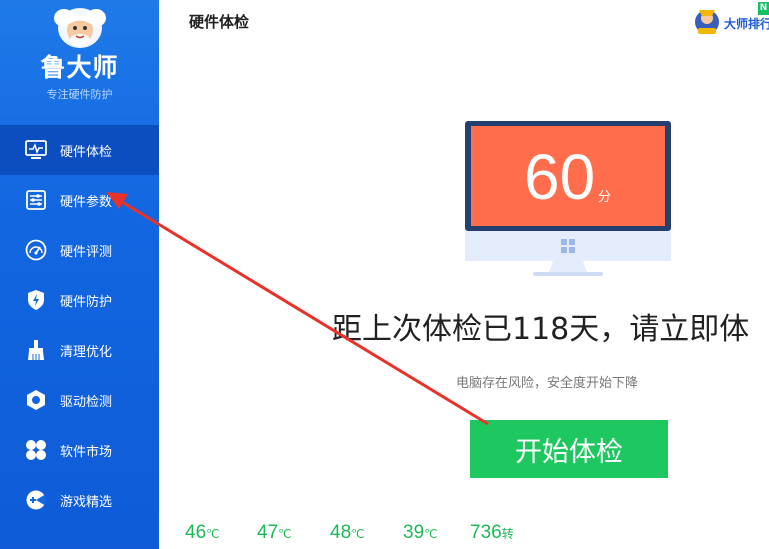 This screenshot has height=549, width=769. What do you see at coordinates (86, 452) in the screenshot?
I see `sidebar-item-label: 软件市场` at bounding box center [86, 452].